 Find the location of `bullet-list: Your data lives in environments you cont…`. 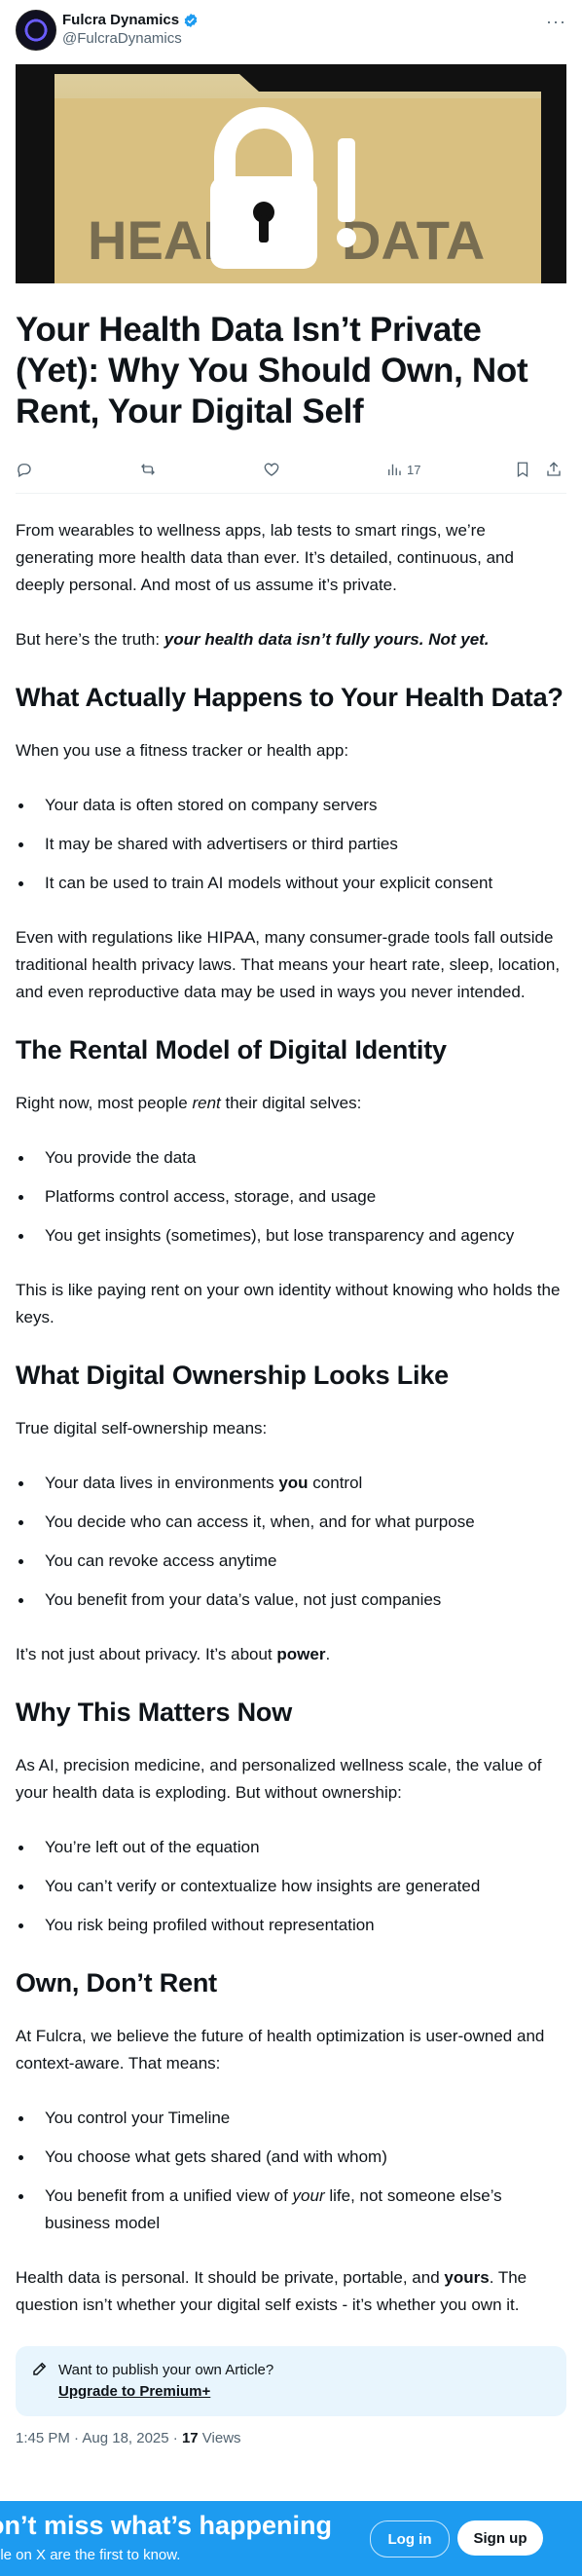

bullet-list: Your data lives in environments you cont… is located at coordinates (291, 1542).